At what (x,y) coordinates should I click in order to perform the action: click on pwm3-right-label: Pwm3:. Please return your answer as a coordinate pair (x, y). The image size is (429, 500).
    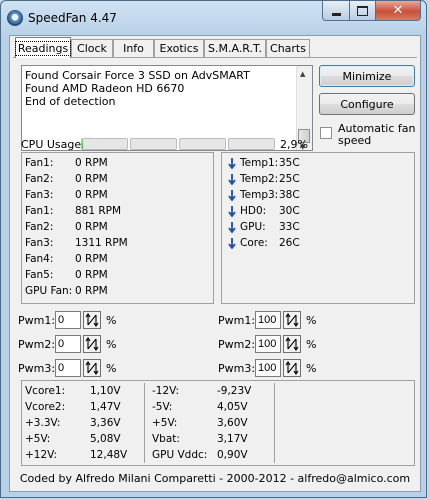
    Looking at the image, I should click on (237, 368).